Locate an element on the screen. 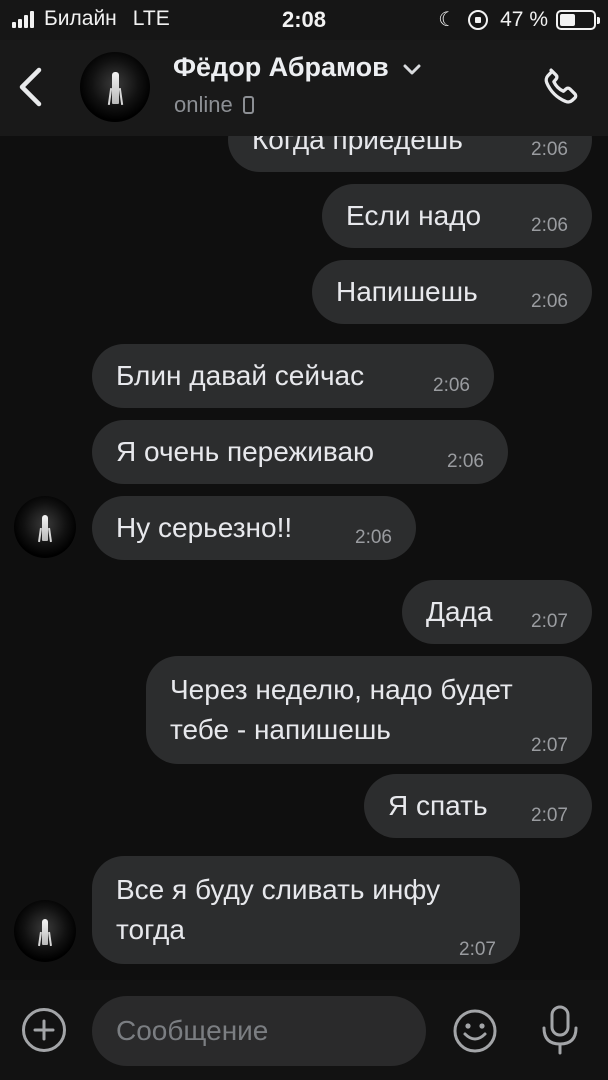  status-right: ☾ 47 % is located at coordinates (519, 19).